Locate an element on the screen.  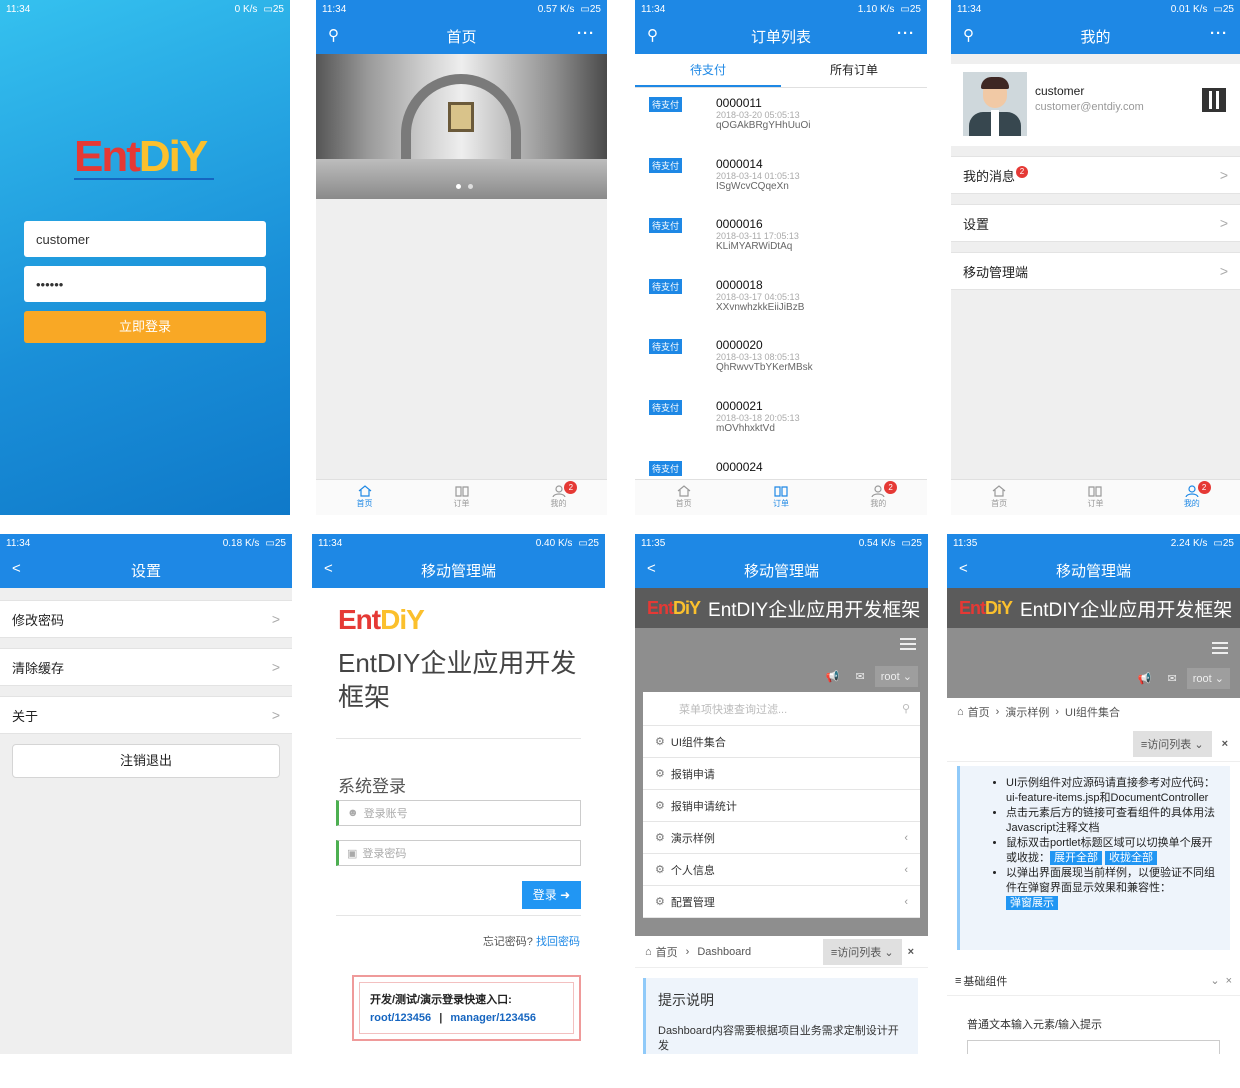
menu-item: ⚙ 演示样例 ‹ is located at coordinates (781, 838).